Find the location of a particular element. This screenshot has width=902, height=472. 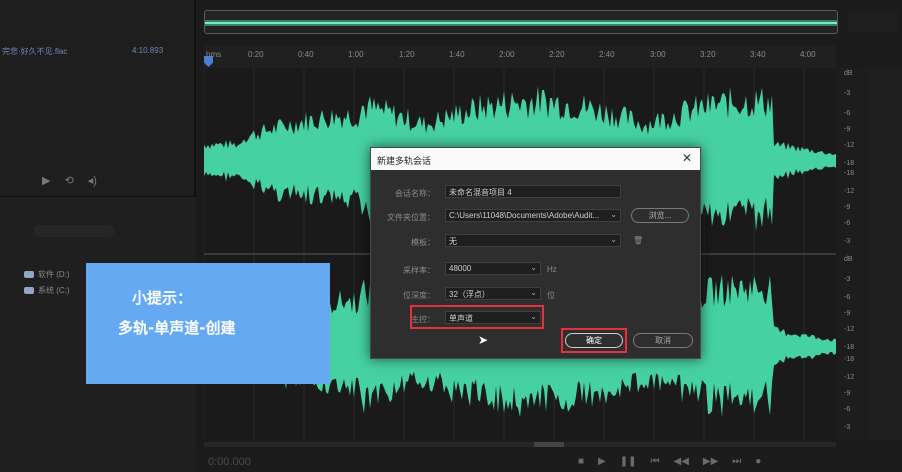

ruler-tick: 2:00 is located at coordinates (507, 54).